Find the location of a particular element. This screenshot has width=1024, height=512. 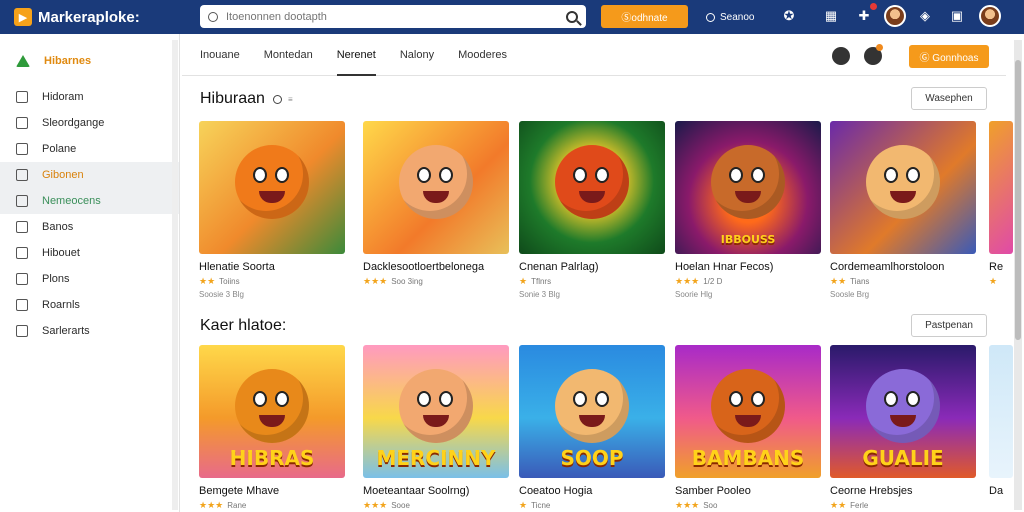

game-title: Cnenan Palrlag) is located at coordinates (592, 267).